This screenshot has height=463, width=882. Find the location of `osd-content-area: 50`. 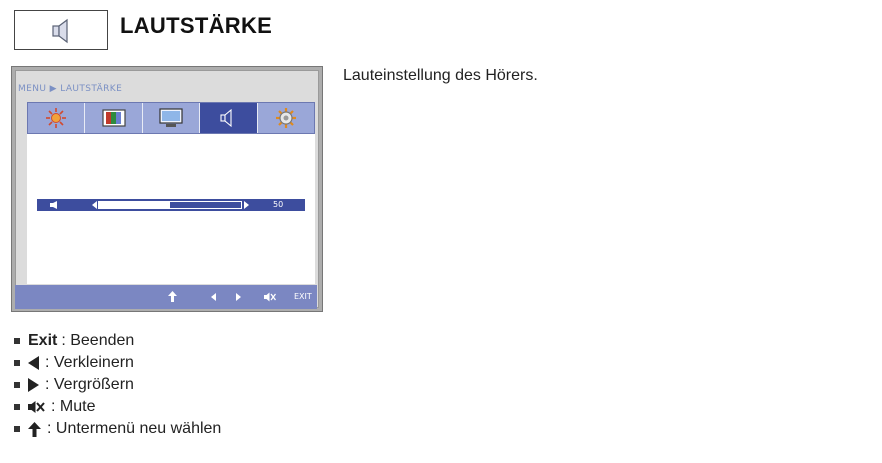

osd-content-area: 50 is located at coordinates (171, 209).